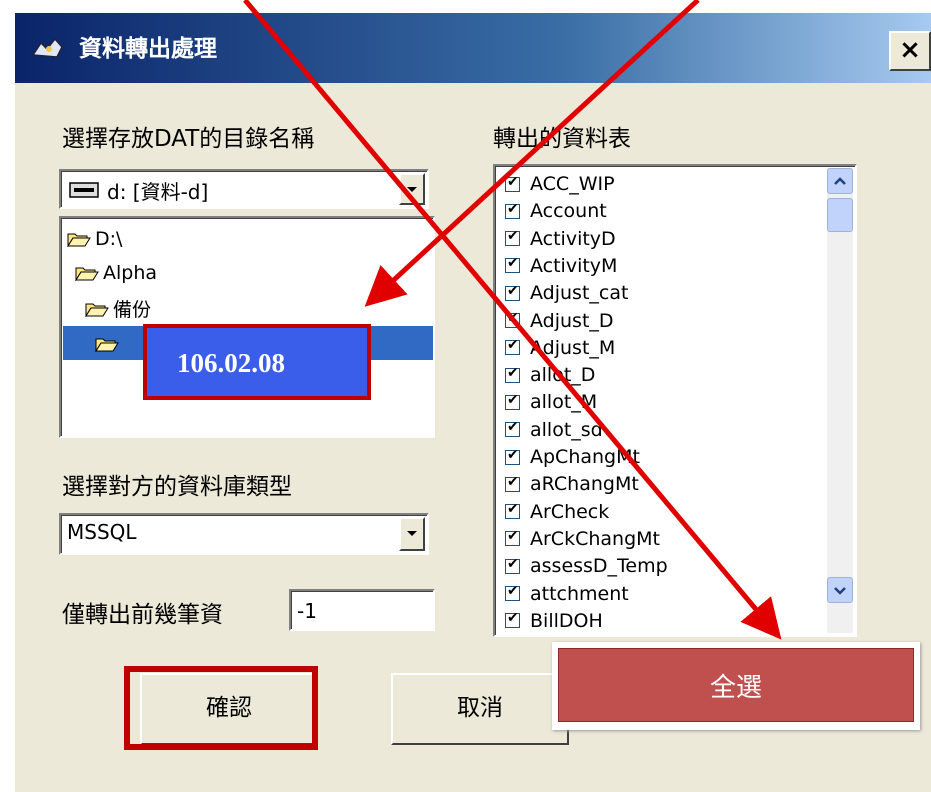 The width and height of the screenshot is (931, 792). What do you see at coordinates (532, 153) in the screenshot?
I see `arrow-to-folder` at bounding box center [532, 153].